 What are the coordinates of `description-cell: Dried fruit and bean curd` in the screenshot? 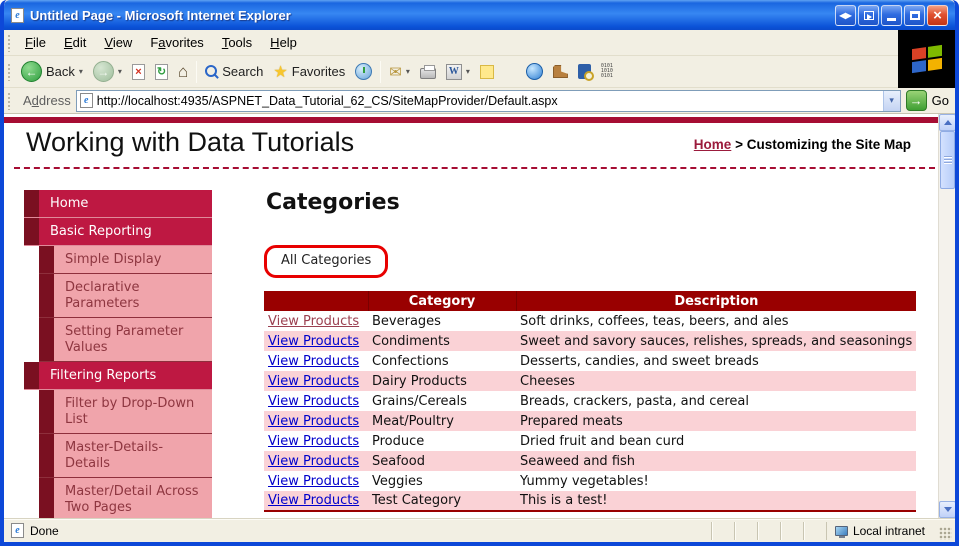 It's located at (602, 441).